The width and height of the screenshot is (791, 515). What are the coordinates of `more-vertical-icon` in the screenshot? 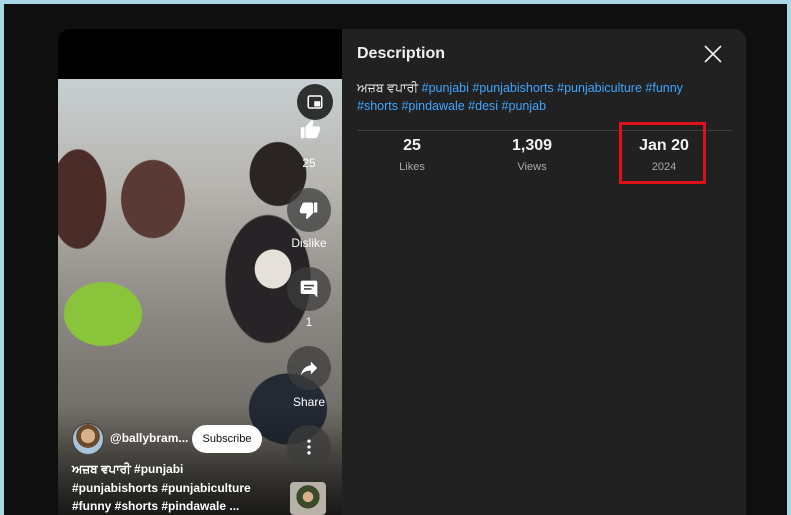 It's located at (309, 447).